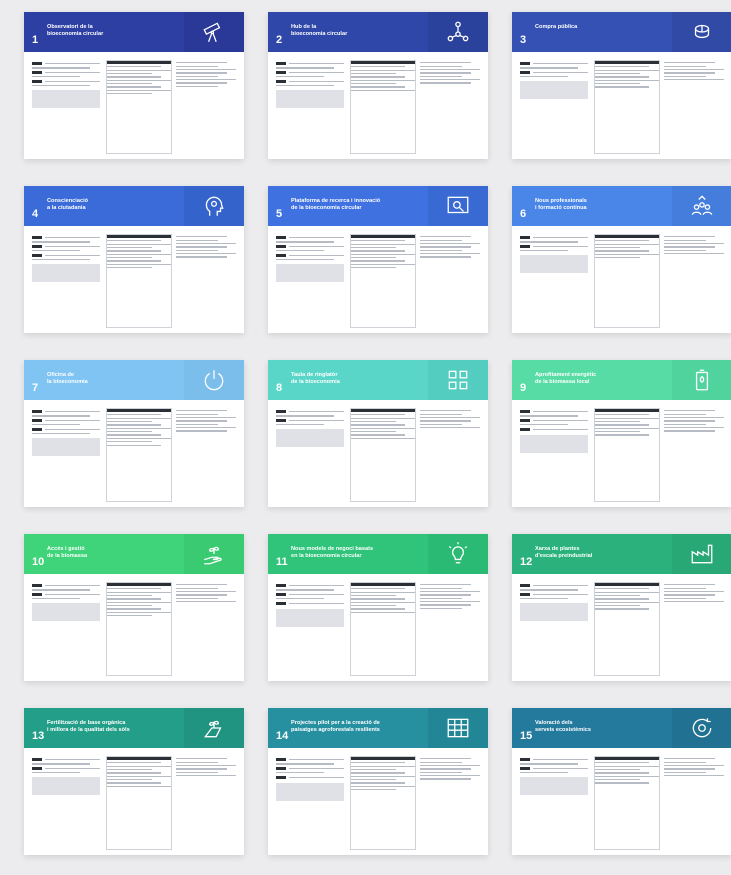 The image size is (731, 875). Describe the element at coordinates (214, 728) in the screenshot. I see `soil-sprout-icon` at that location.